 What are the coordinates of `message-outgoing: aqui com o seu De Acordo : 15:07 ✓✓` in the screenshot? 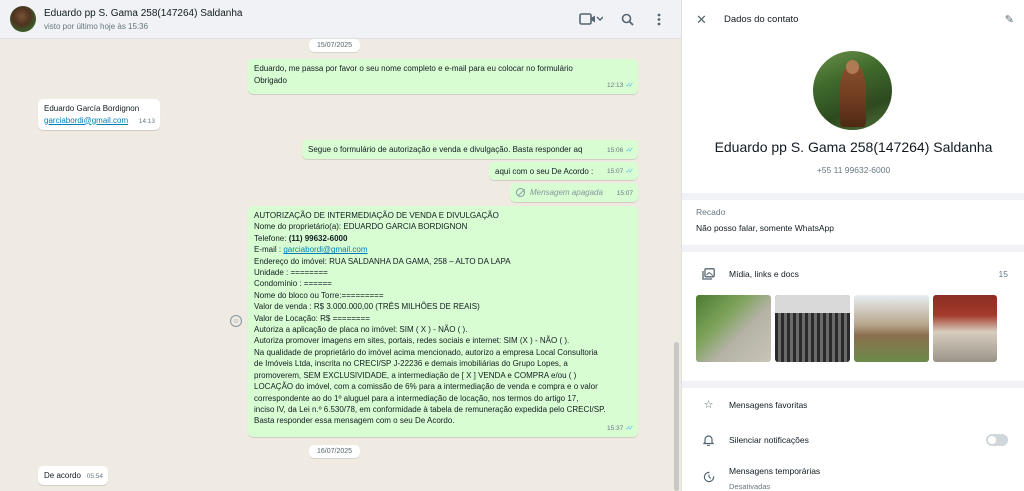 It's located at (563, 171).